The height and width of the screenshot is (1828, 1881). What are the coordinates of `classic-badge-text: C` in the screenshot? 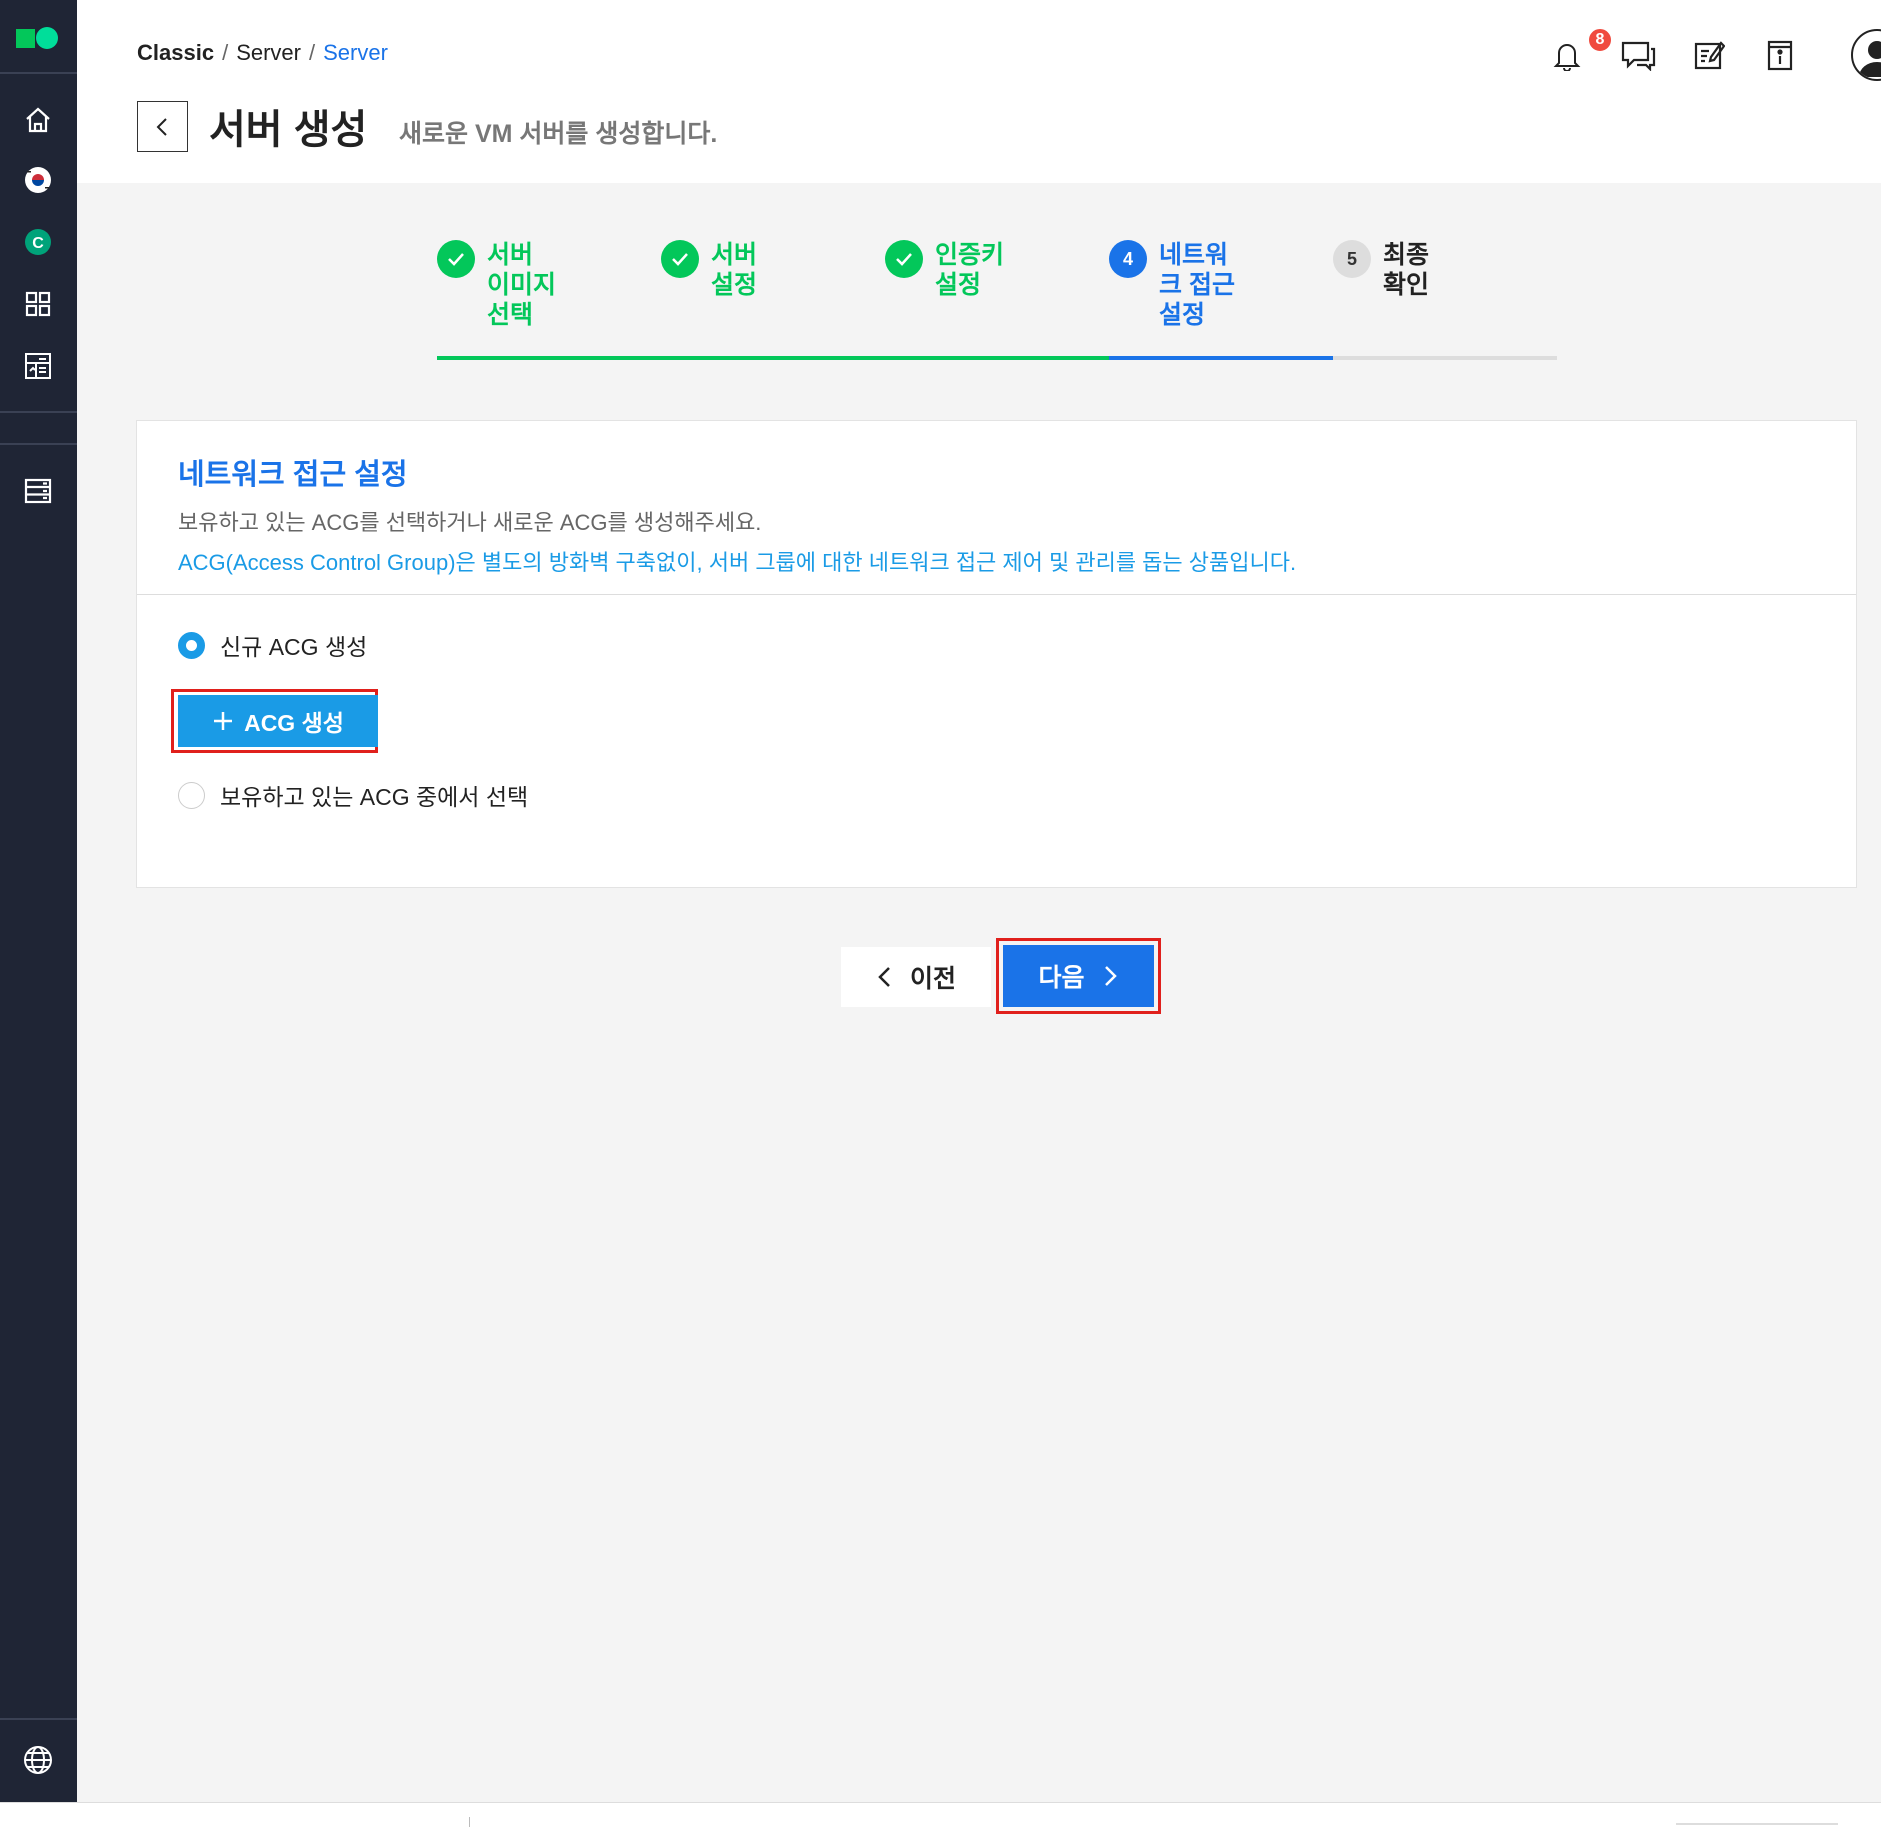 It's located at (38, 243).